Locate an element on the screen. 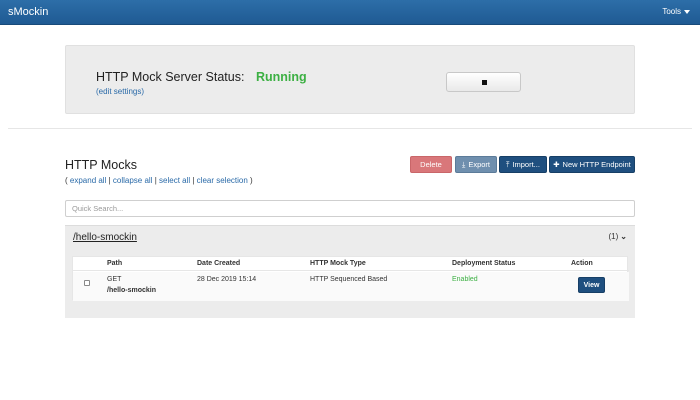  row-method: GET is located at coordinates (114, 279).